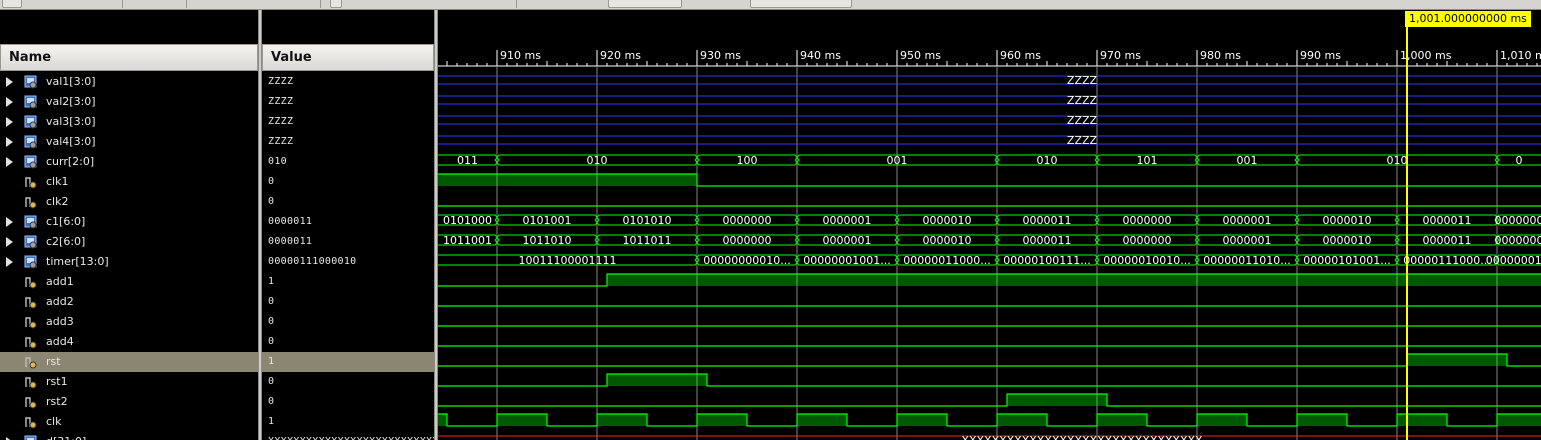 The image size is (1541, 440). What do you see at coordinates (281, 101) in the screenshot?
I see `signal-value: ZZZZ` at bounding box center [281, 101].